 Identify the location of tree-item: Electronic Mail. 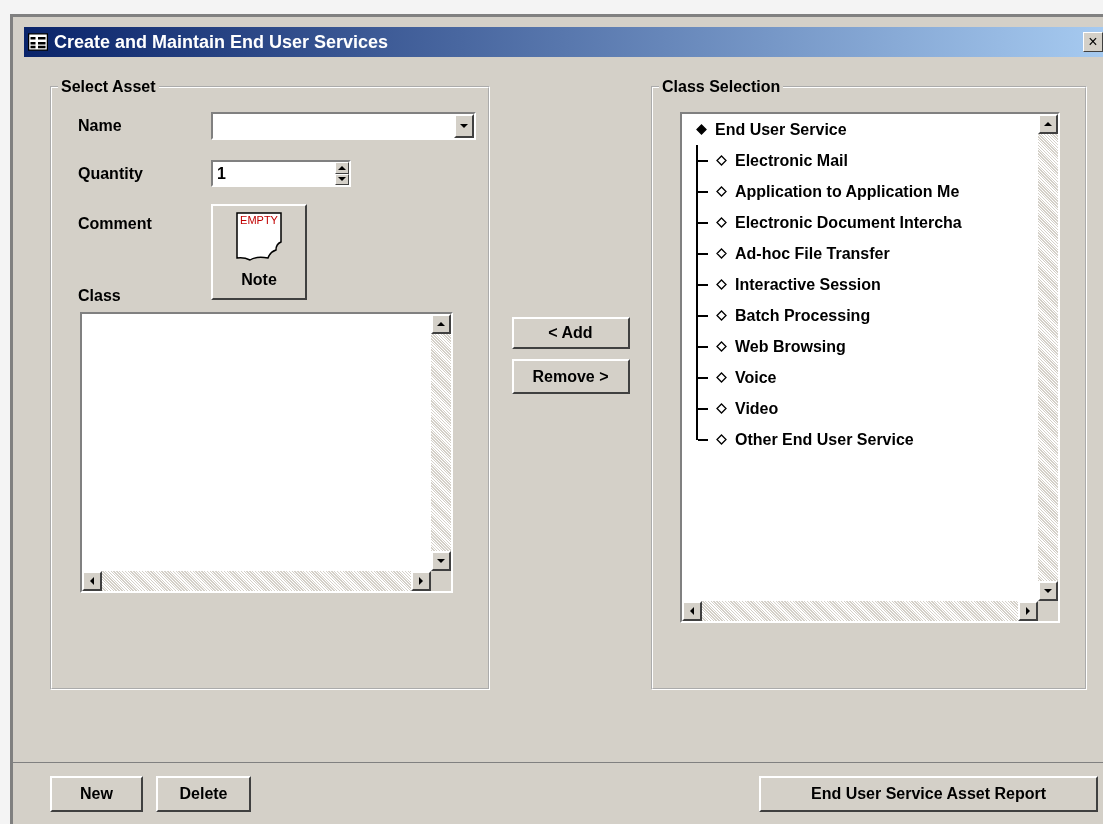
(791, 160).